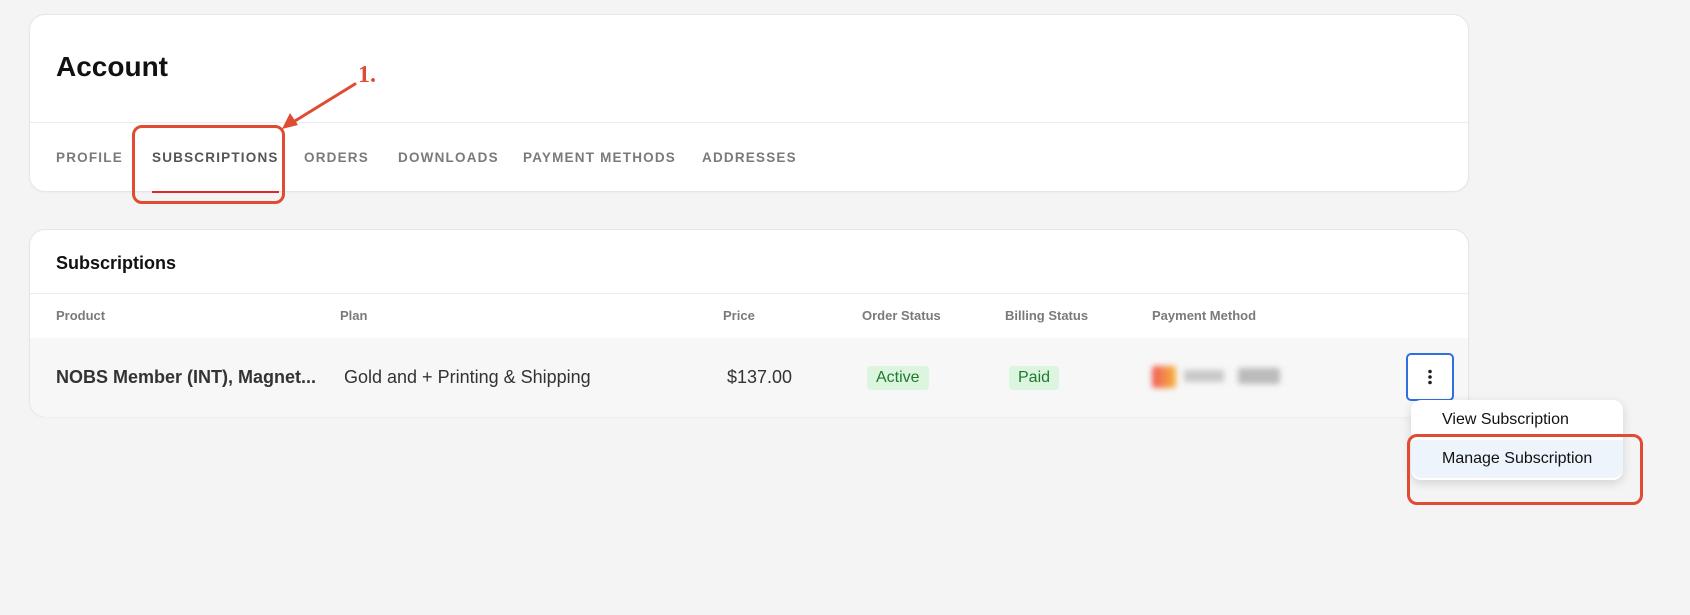  What do you see at coordinates (448, 158) in the screenshot?
I see `tab-downloads: DOWNLOADS` at bounding box center [448, 158].